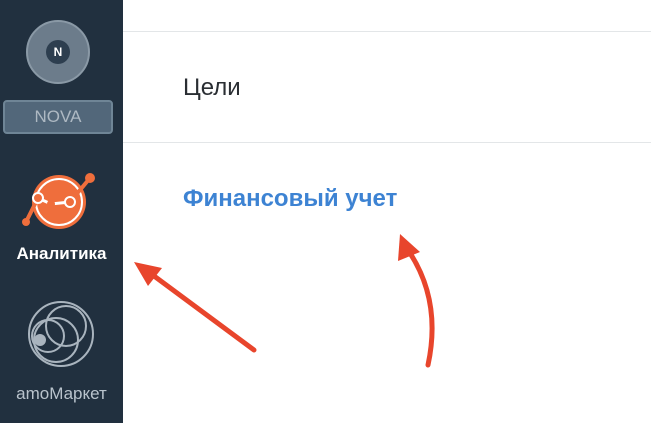 The height and width of the screenshot is (423, 651). What do you see at coordinates (58, 117) in the screenshot?
I see `account-name-badge: NOVA` at bounding box center [58, 117].